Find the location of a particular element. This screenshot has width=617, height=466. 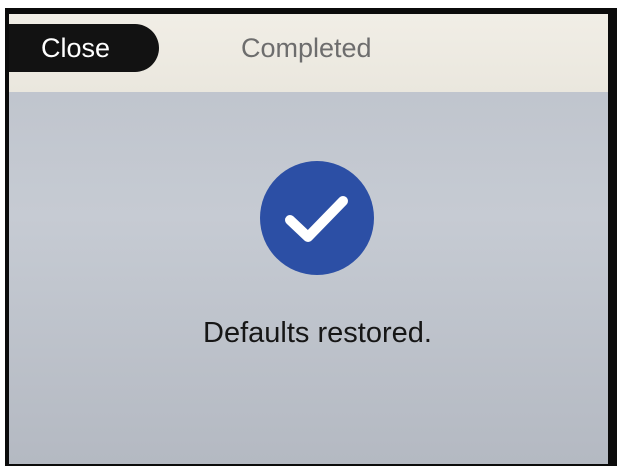

check-icon-circle is located at coordinates (317, 218).